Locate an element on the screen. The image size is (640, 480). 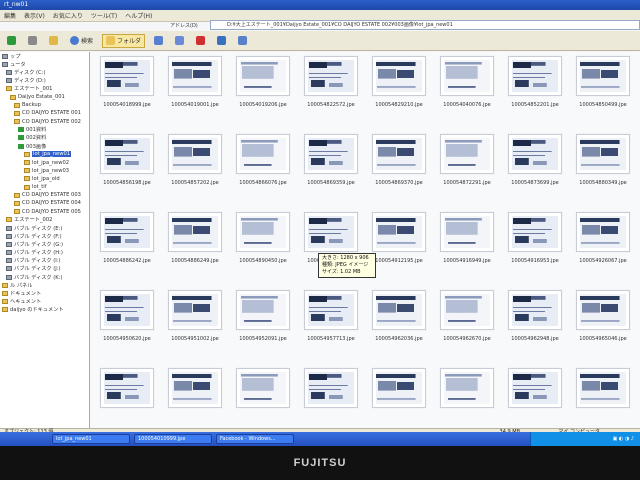
sidebar-item: lot_jpa_new03 is located at coordinates (44, 171).